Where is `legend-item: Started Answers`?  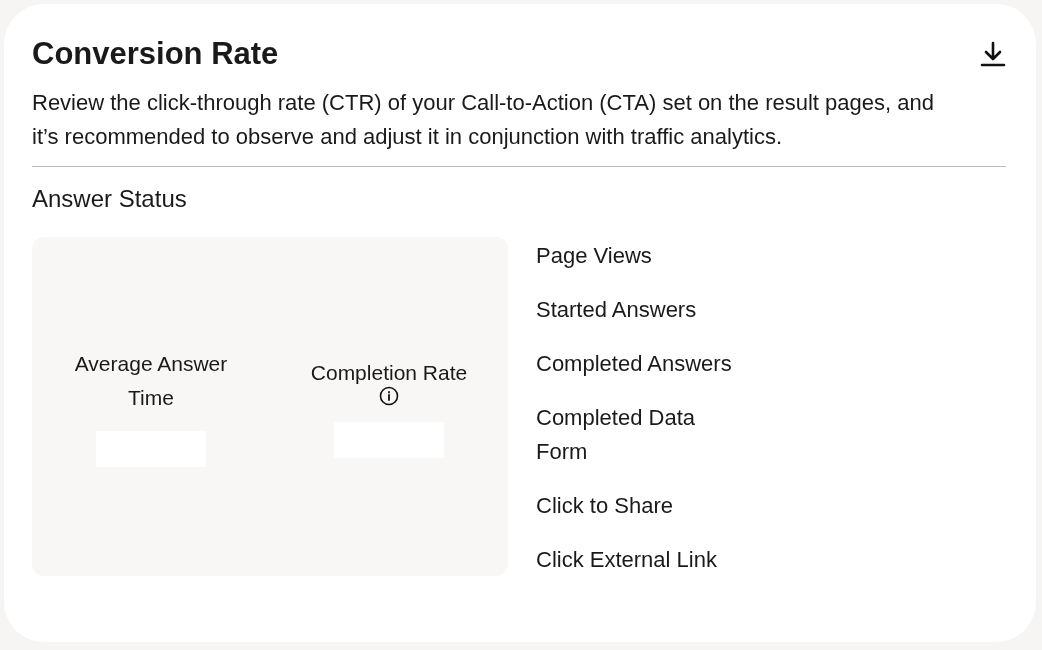 legend-item: Started Answers is located at coordinates (617, 310).